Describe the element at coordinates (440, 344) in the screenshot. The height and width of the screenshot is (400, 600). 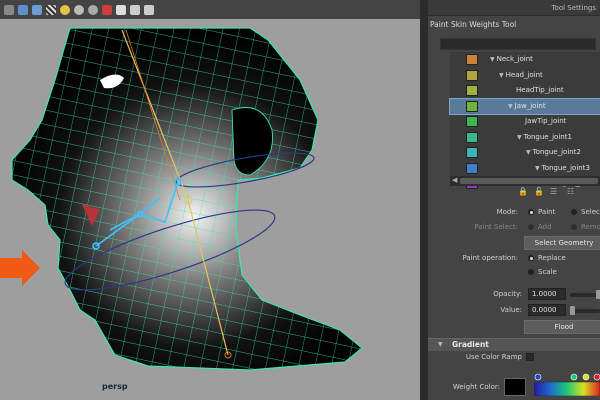
I see `collapse-arrow-icon: ▼` at that location.